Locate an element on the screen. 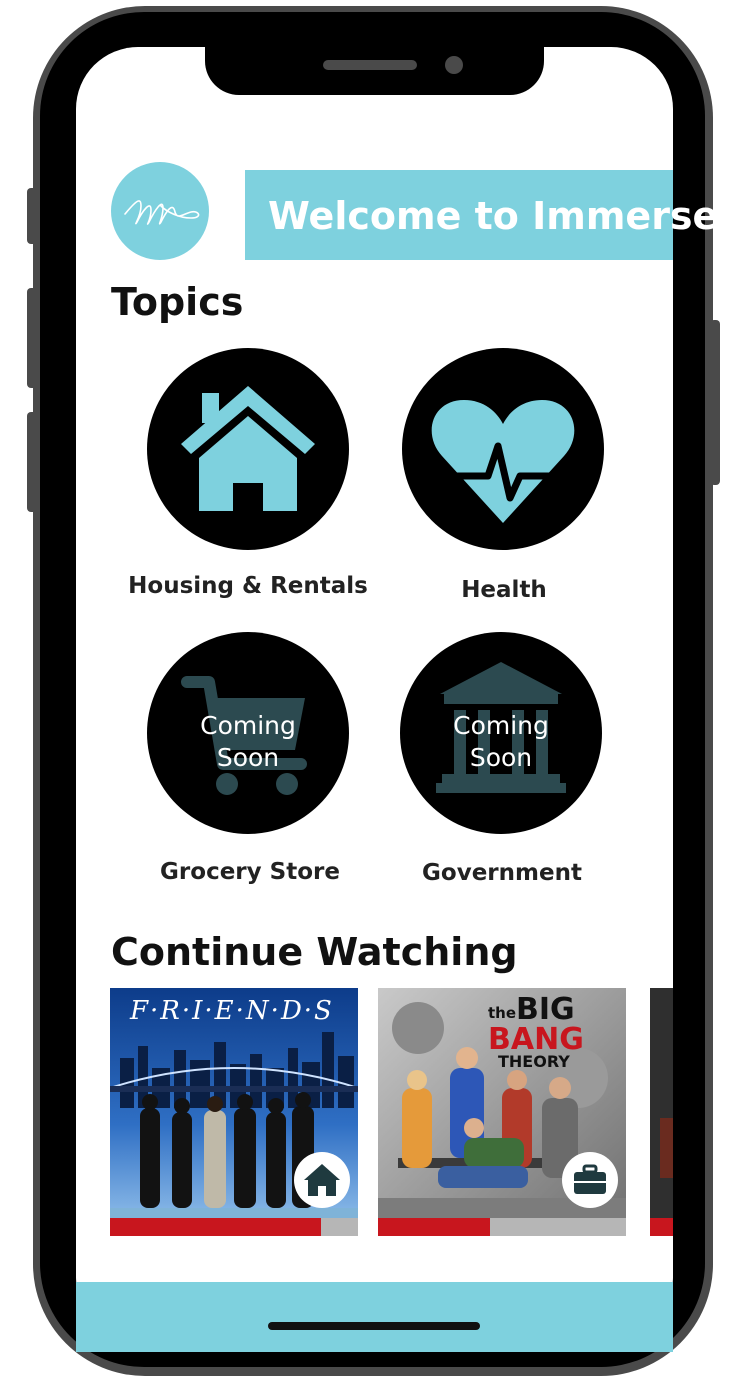 This screenshot has width=730, height=1377. topic-housing-button is located at coordinates (248, 449).